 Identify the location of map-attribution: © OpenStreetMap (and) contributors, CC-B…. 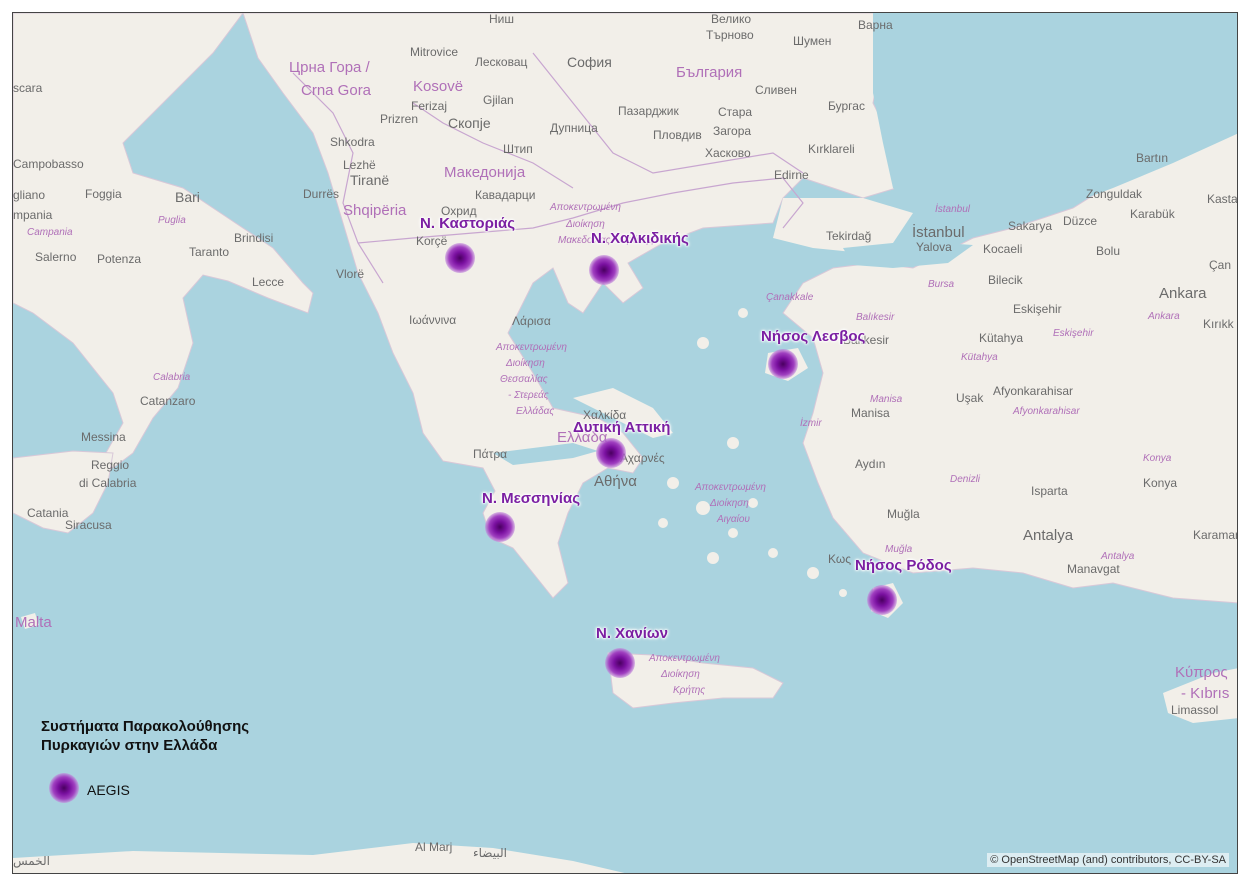
(1108, 860).